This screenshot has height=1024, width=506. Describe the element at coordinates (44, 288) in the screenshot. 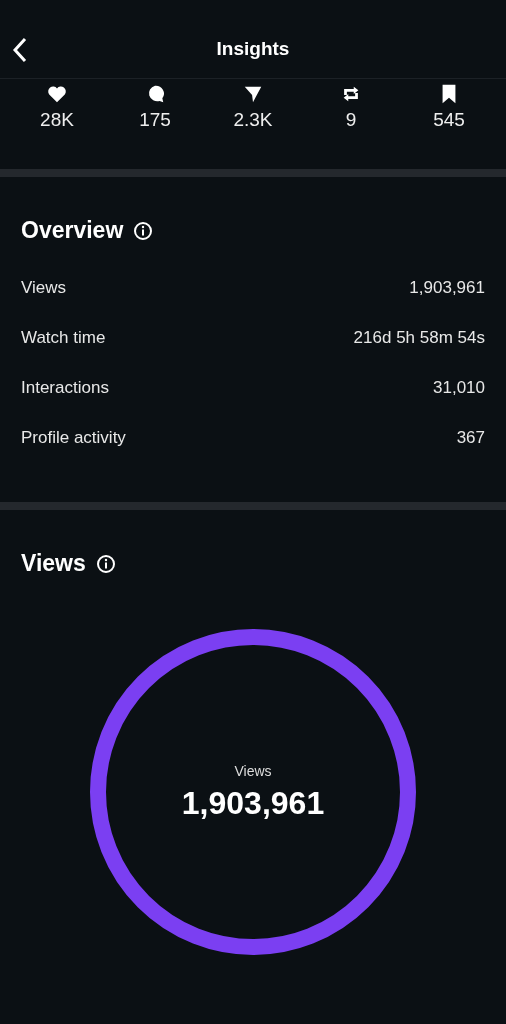

I see `metric-label: Views` at that location.